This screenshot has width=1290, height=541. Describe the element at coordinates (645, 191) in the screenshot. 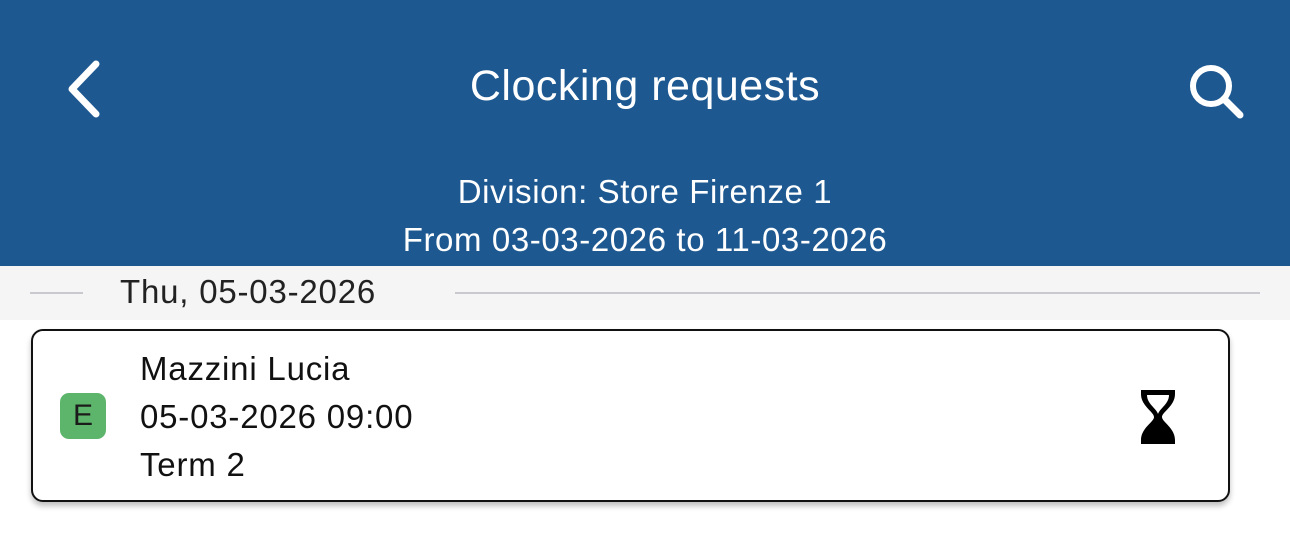

I see `division-label: Division: Store Firenze 1` at that location.